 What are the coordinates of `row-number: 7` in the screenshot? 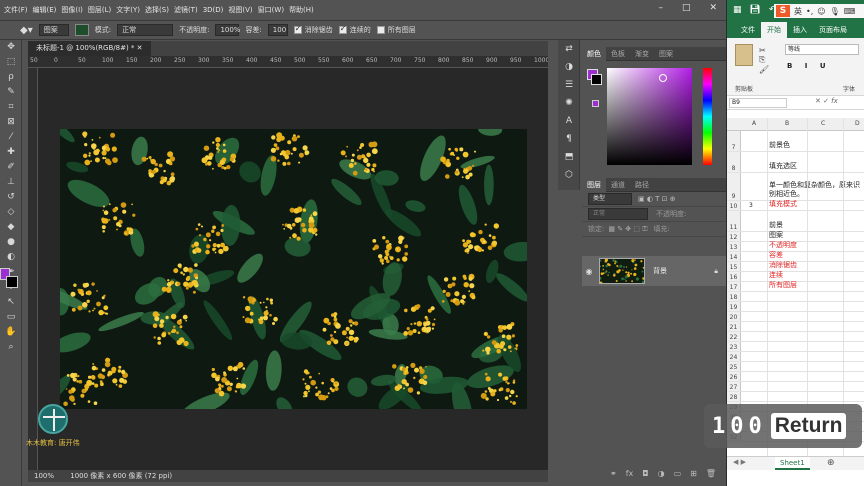 It's located at (734, 141).